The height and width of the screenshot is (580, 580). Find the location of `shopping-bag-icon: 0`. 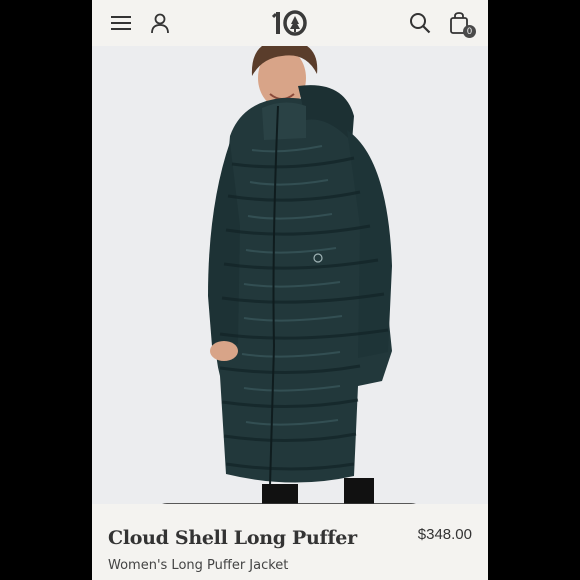

shopping-bag-icon: 0 is located at coordinates (461, 24).